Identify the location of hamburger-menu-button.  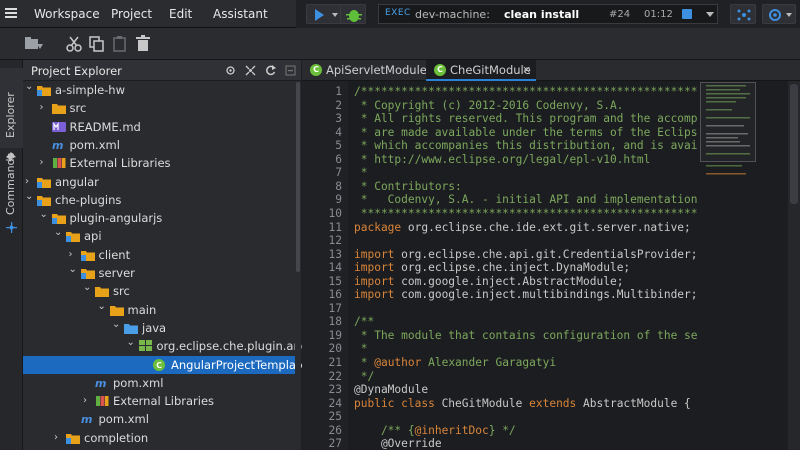
(11, 14).